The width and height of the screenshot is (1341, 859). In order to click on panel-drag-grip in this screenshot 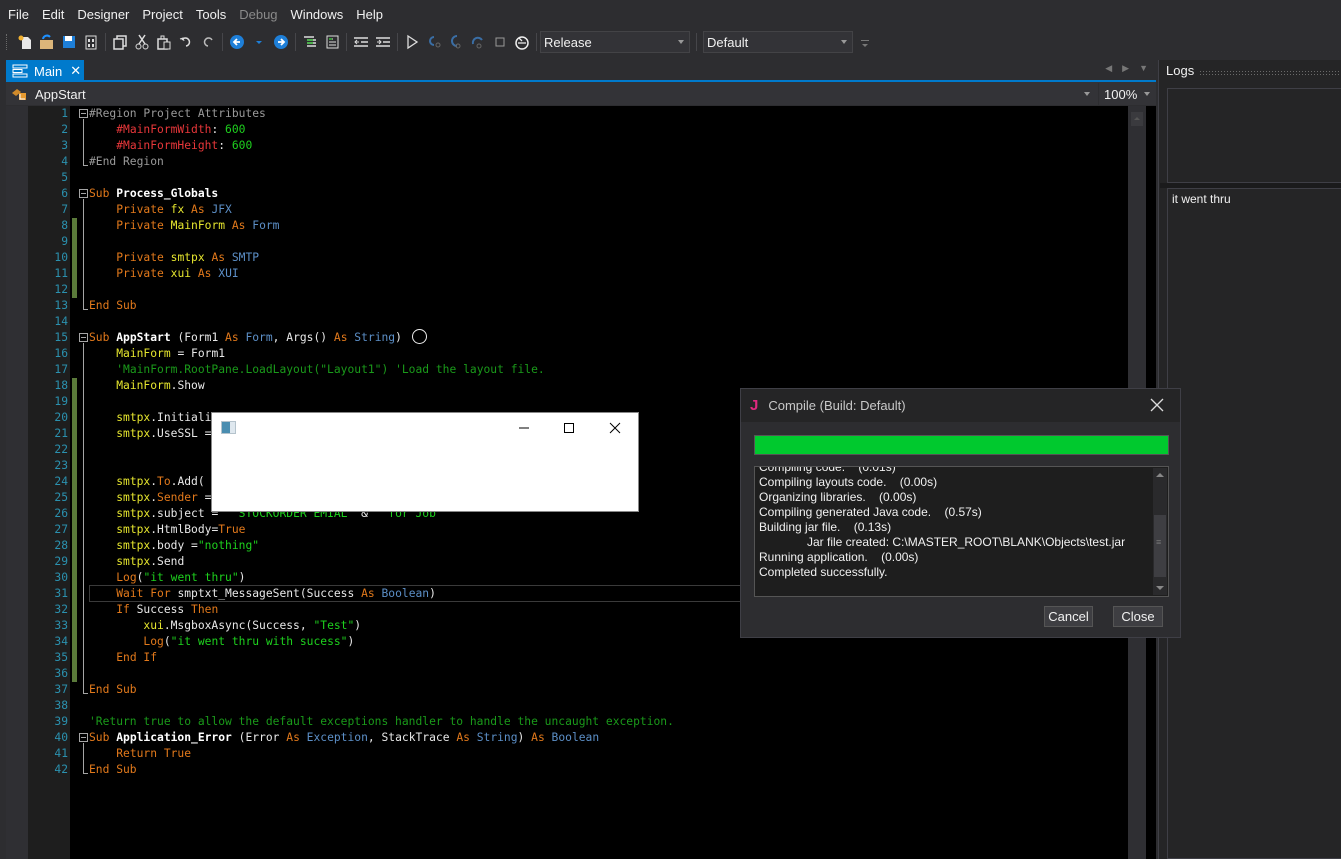, I will do `click(1270, 72)`.